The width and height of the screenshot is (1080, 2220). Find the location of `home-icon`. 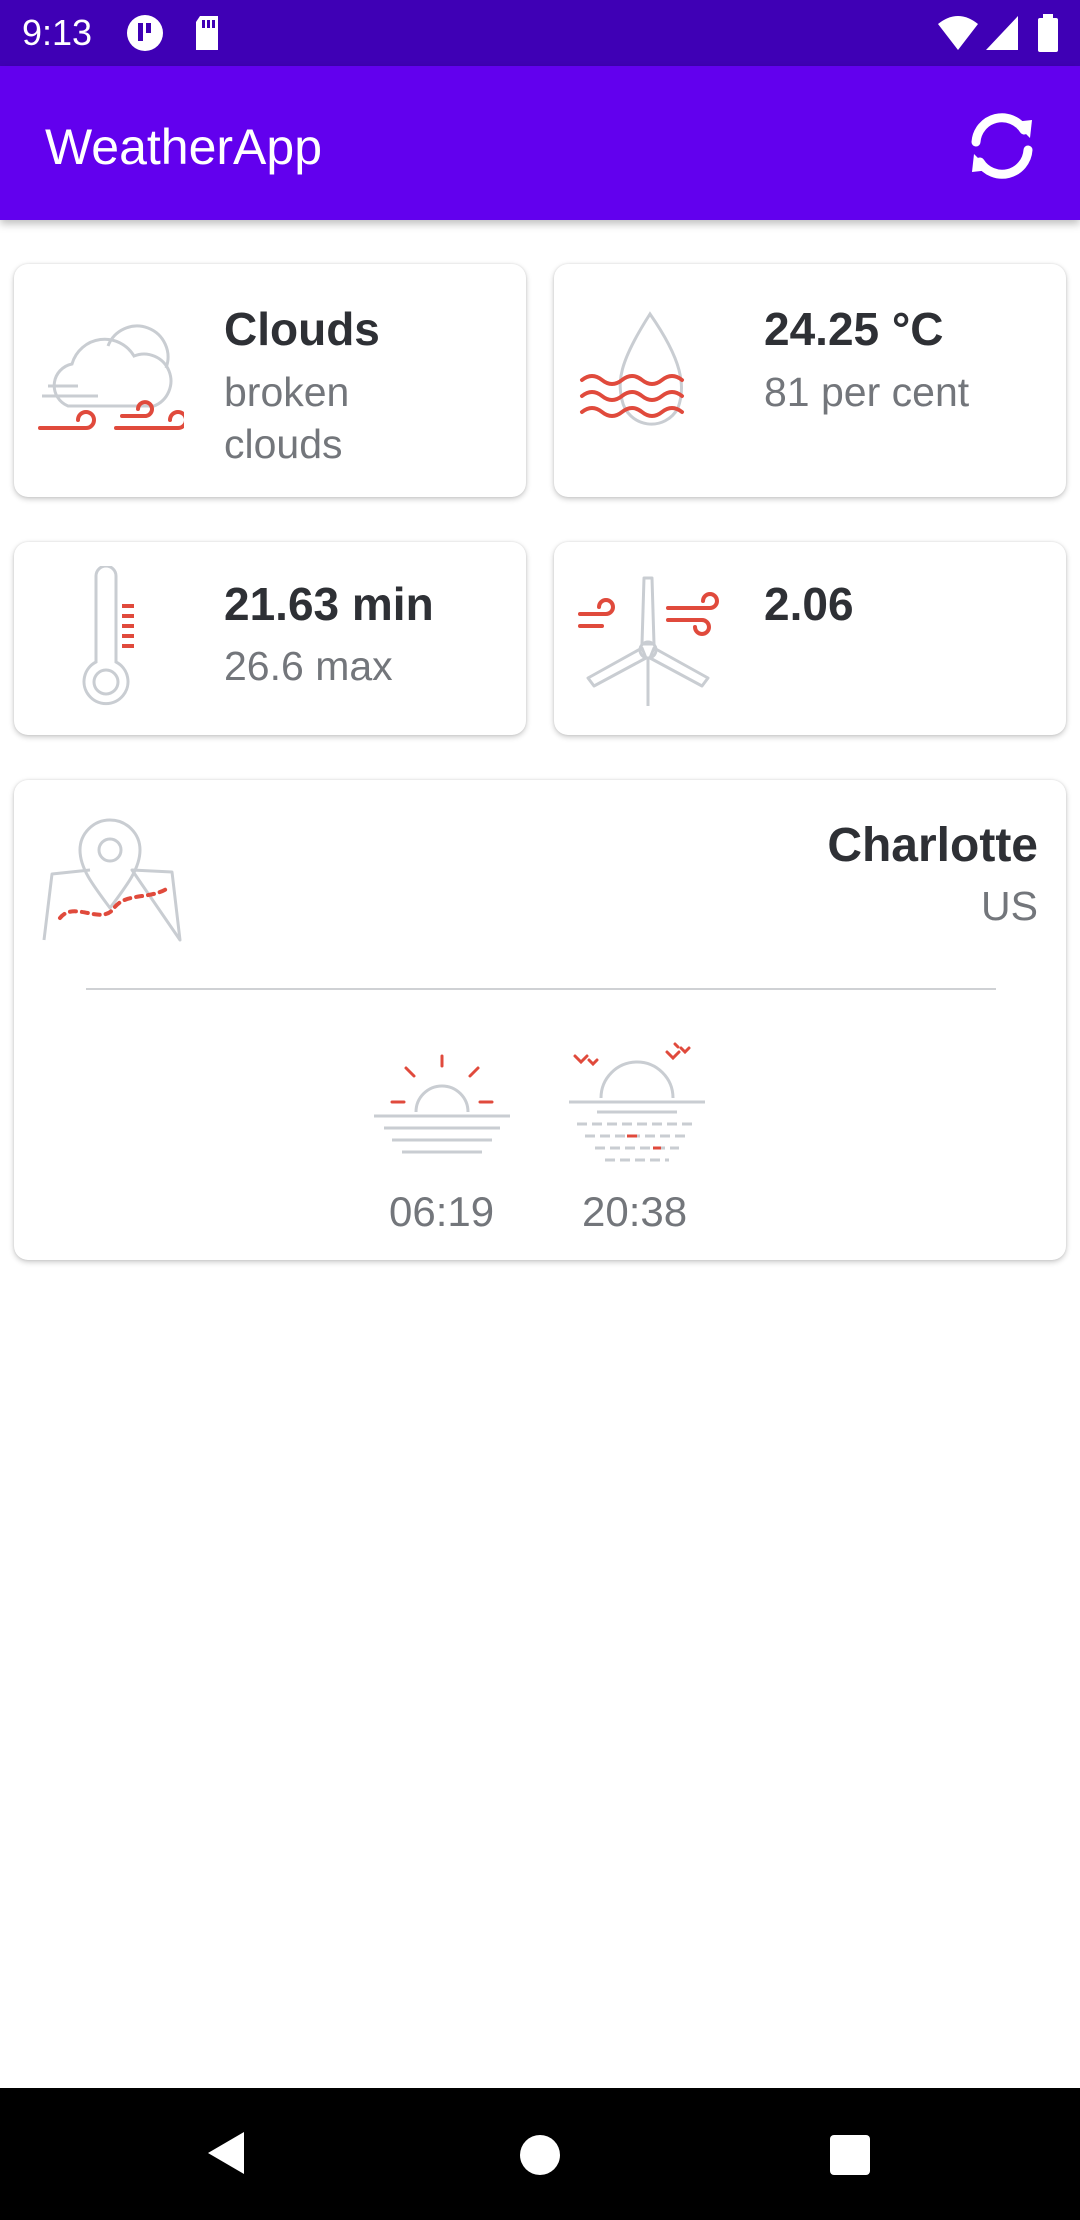

home-icon is located at coordinates (540, 2155).